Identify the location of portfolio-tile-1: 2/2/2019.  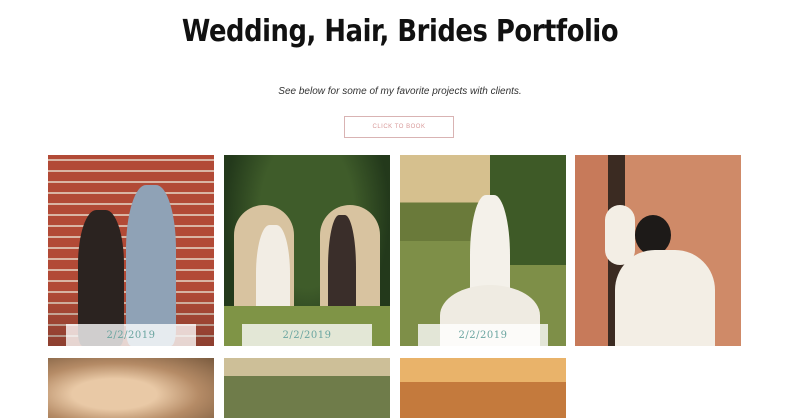
(131, 250).